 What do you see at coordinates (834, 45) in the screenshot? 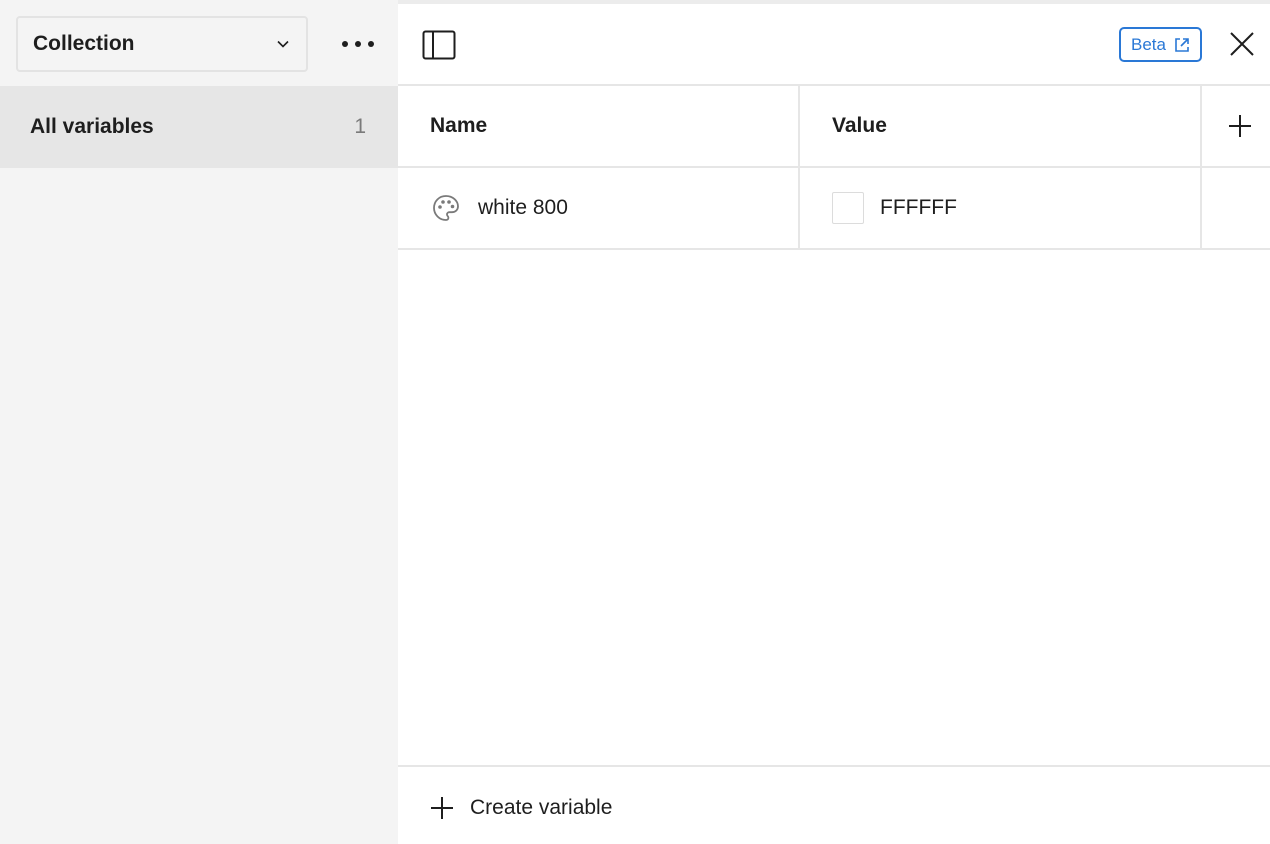
I see `toolbar: Beta` at bounding box center [834, 45].